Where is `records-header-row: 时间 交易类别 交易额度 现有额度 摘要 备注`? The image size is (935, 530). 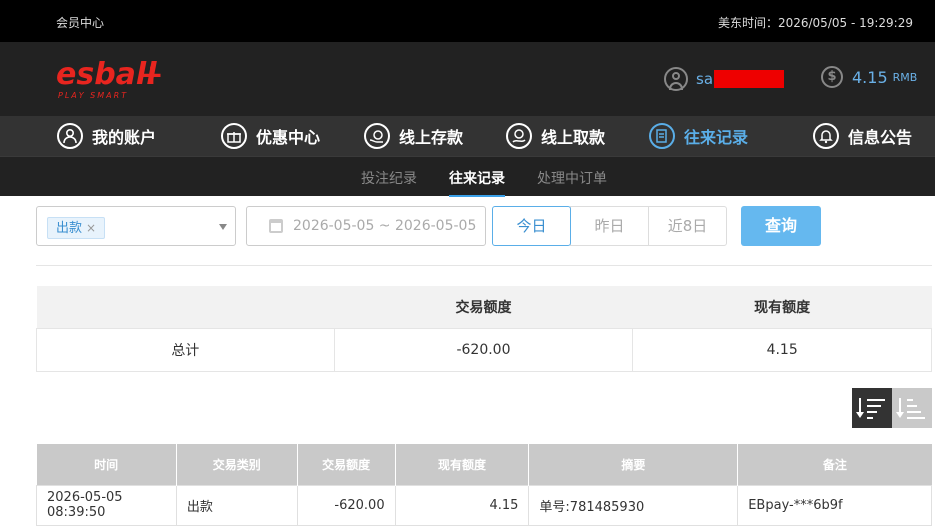 records-header-row: 时间 交易类别 交易额度 现有额度 摘要 备注 is located at coordinates (484, 464).